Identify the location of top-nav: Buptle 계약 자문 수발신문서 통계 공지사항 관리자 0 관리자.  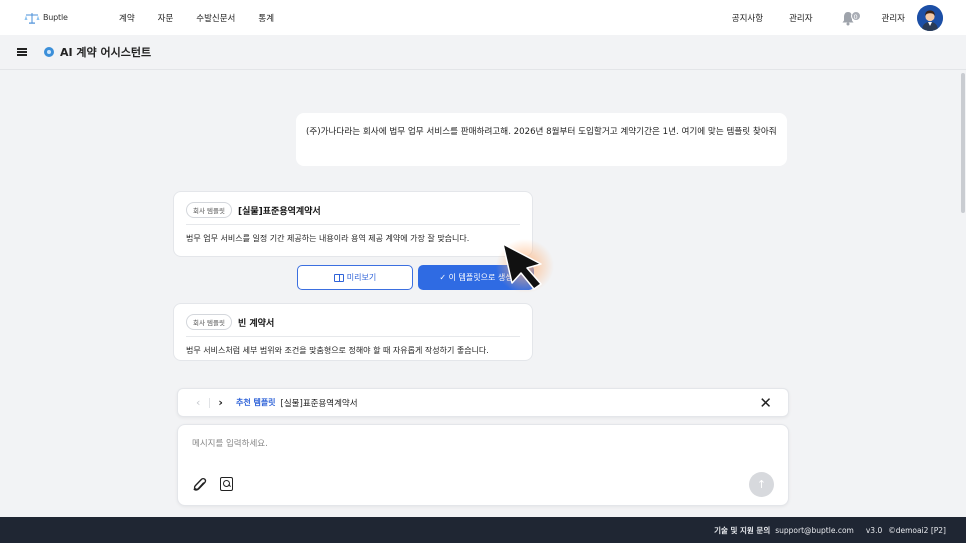
(483, 17).